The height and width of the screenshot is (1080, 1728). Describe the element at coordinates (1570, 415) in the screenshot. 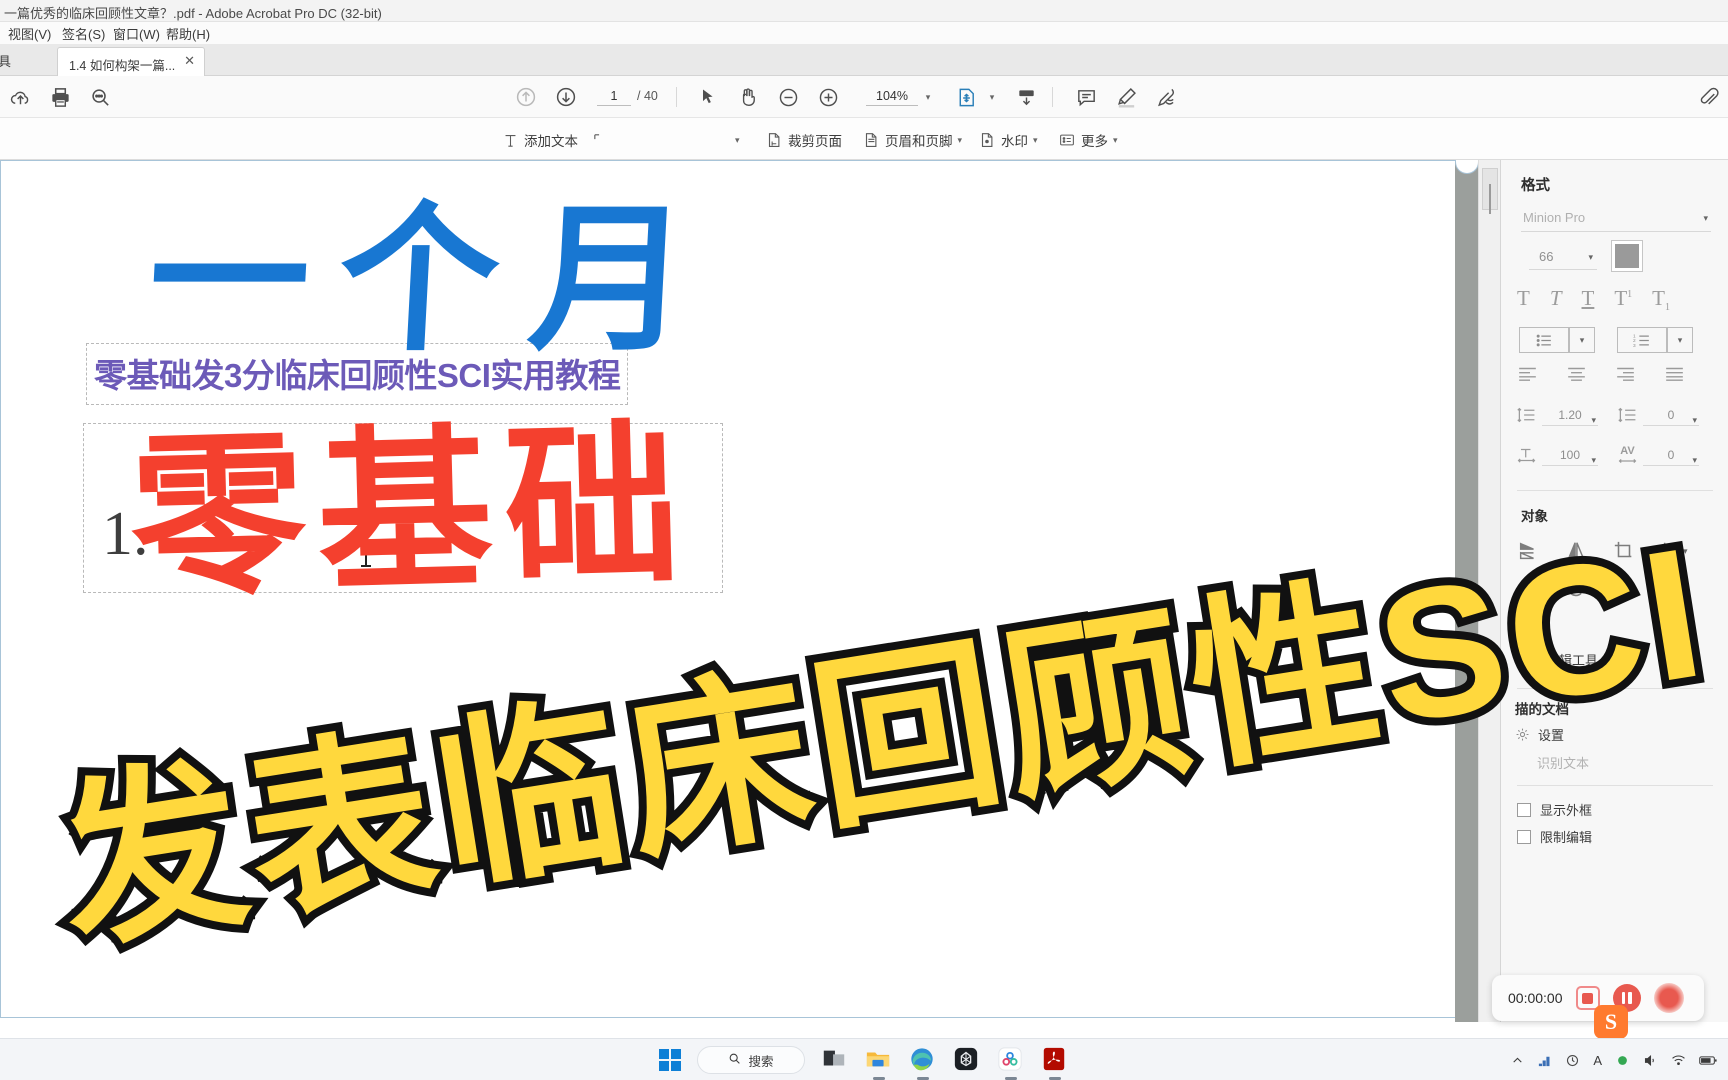

I see `line-spacing-select: 1.20 ▾` at that location.